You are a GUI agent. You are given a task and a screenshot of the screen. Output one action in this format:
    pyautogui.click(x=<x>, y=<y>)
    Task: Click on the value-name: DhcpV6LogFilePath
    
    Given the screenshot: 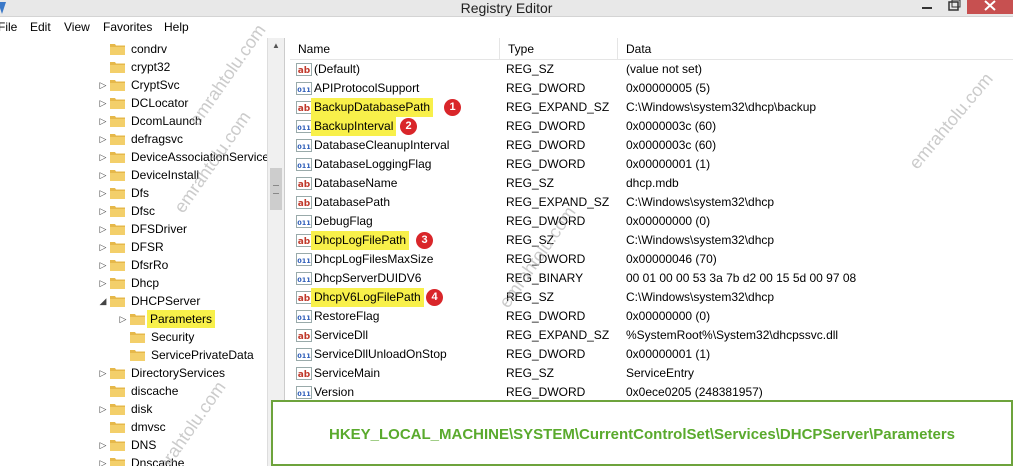 What is the action you would take?
    pyautogui.click(x=367, y=297)
    